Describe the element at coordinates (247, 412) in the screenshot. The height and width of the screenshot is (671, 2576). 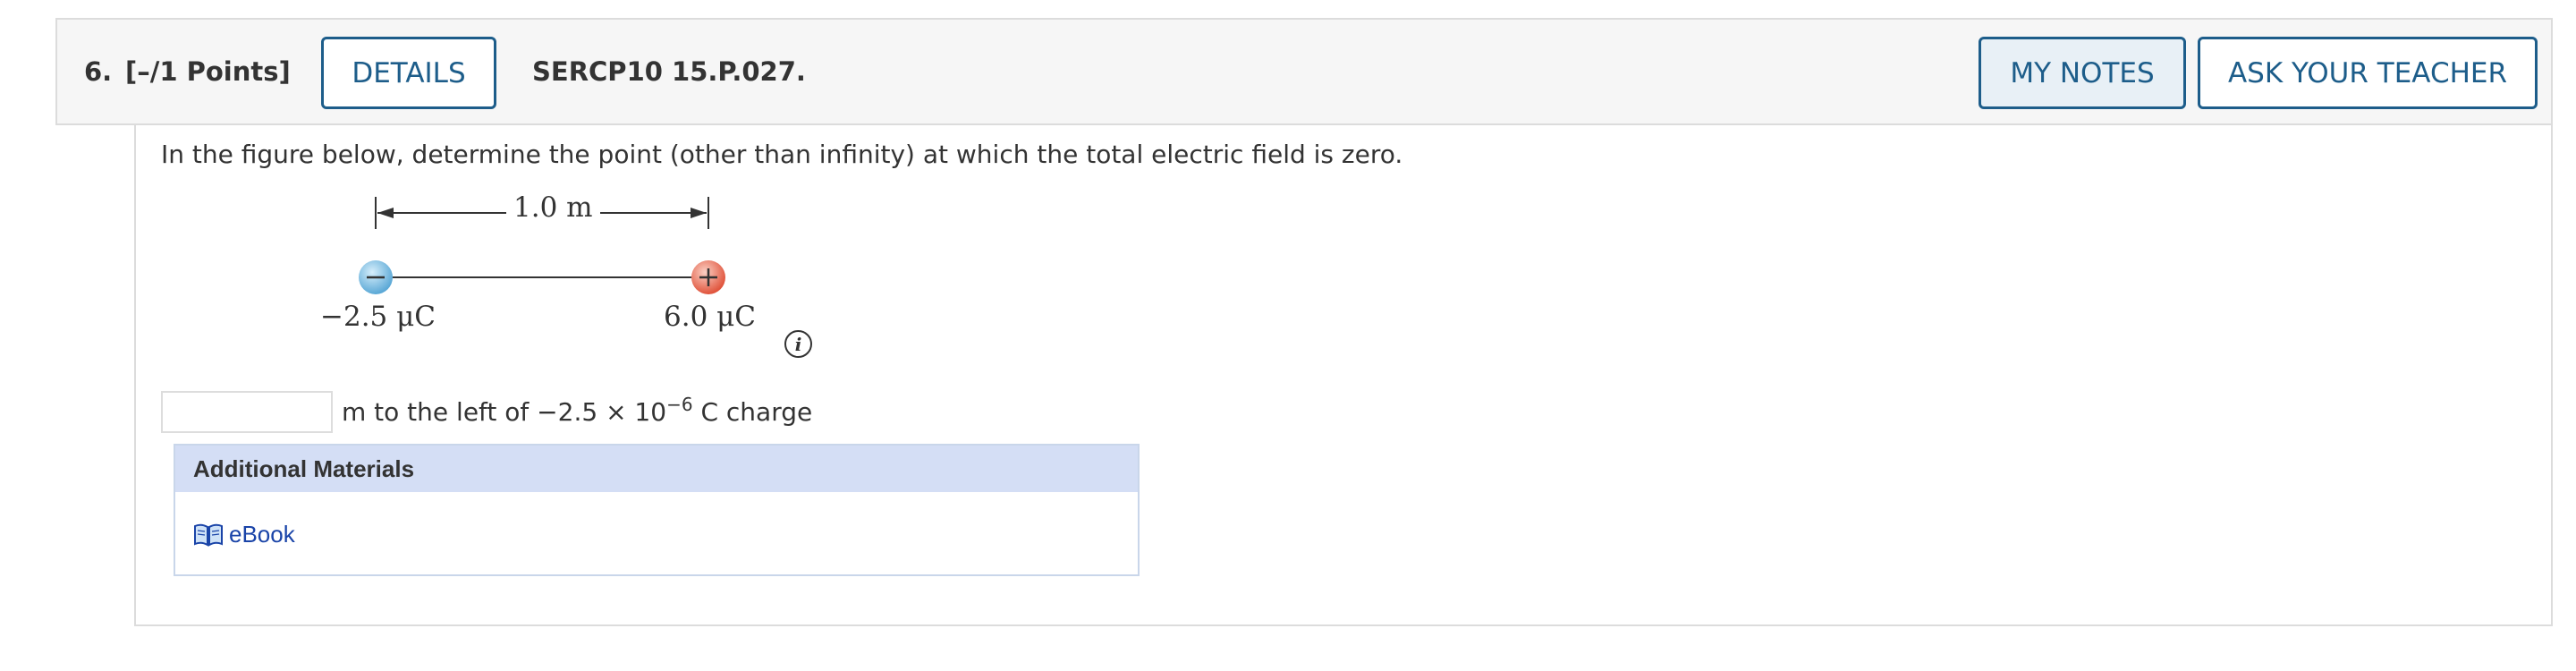
I see `answer-input` at that location.